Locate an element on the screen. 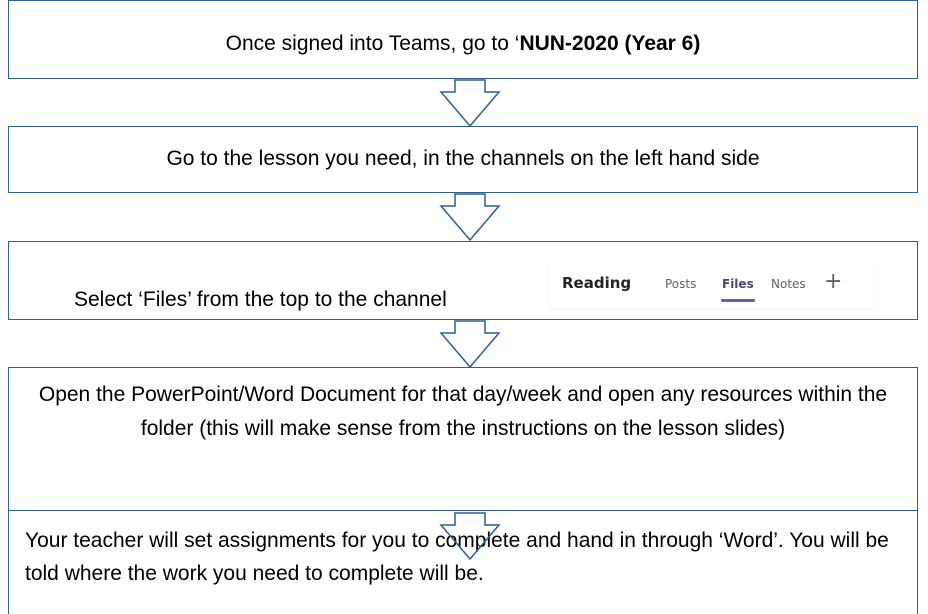 This screenshot has height=614, width=928. step-1-class-name: NUN-2020 (Year 6) is located at coordinates (610, 43).